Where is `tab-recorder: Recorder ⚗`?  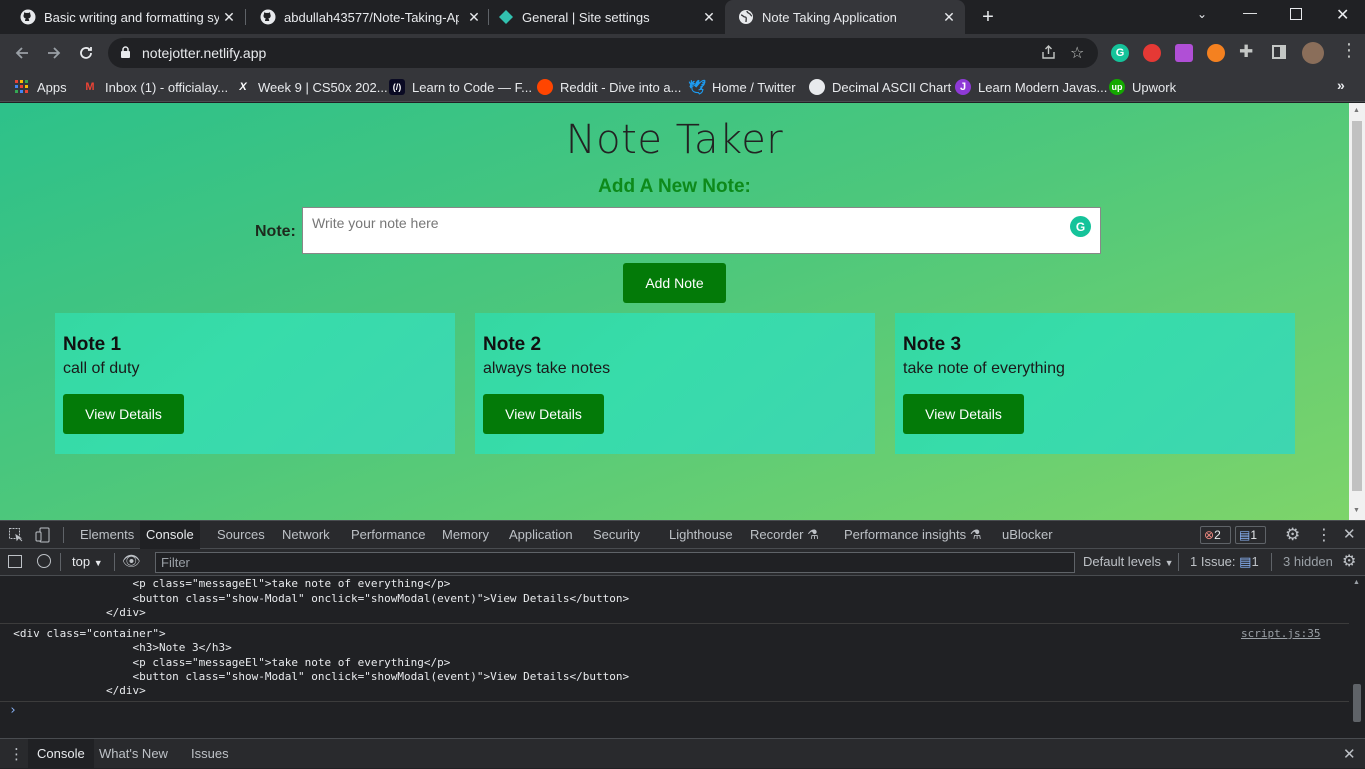 tab-recorder: Recorder ⚗ is located at coordinates (784, 535).